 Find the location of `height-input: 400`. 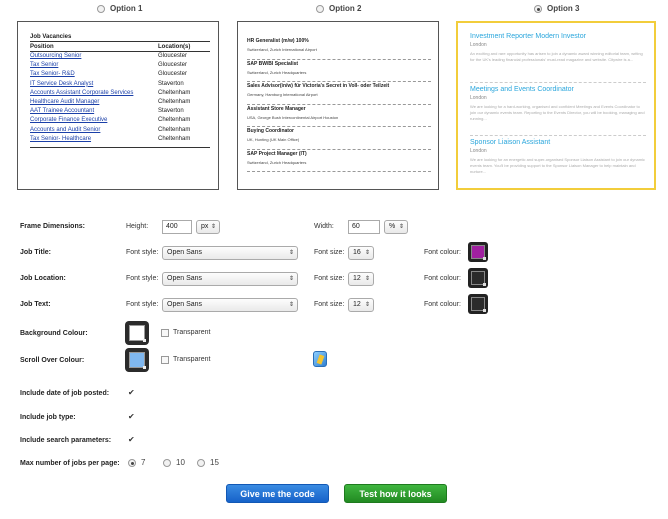

height-input: 400 is located at coordinates (177, 227).